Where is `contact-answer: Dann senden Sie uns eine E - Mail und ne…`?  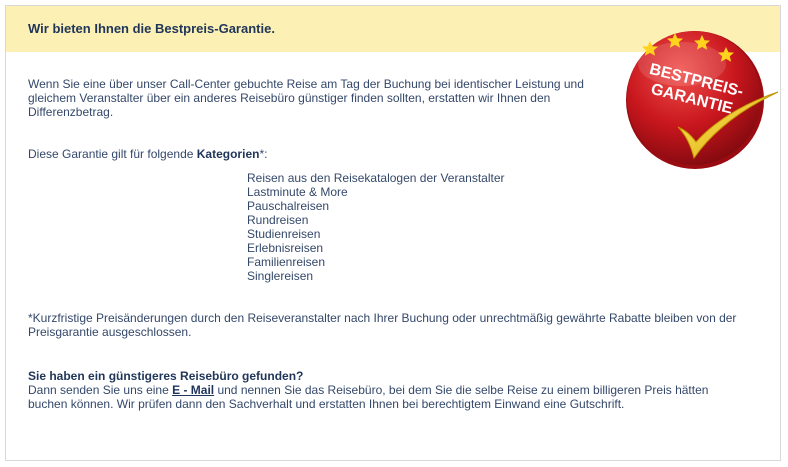
contact-answer: Dann senden Sie uns eine E - Mail und ne… is located at coordinates (388, 397).